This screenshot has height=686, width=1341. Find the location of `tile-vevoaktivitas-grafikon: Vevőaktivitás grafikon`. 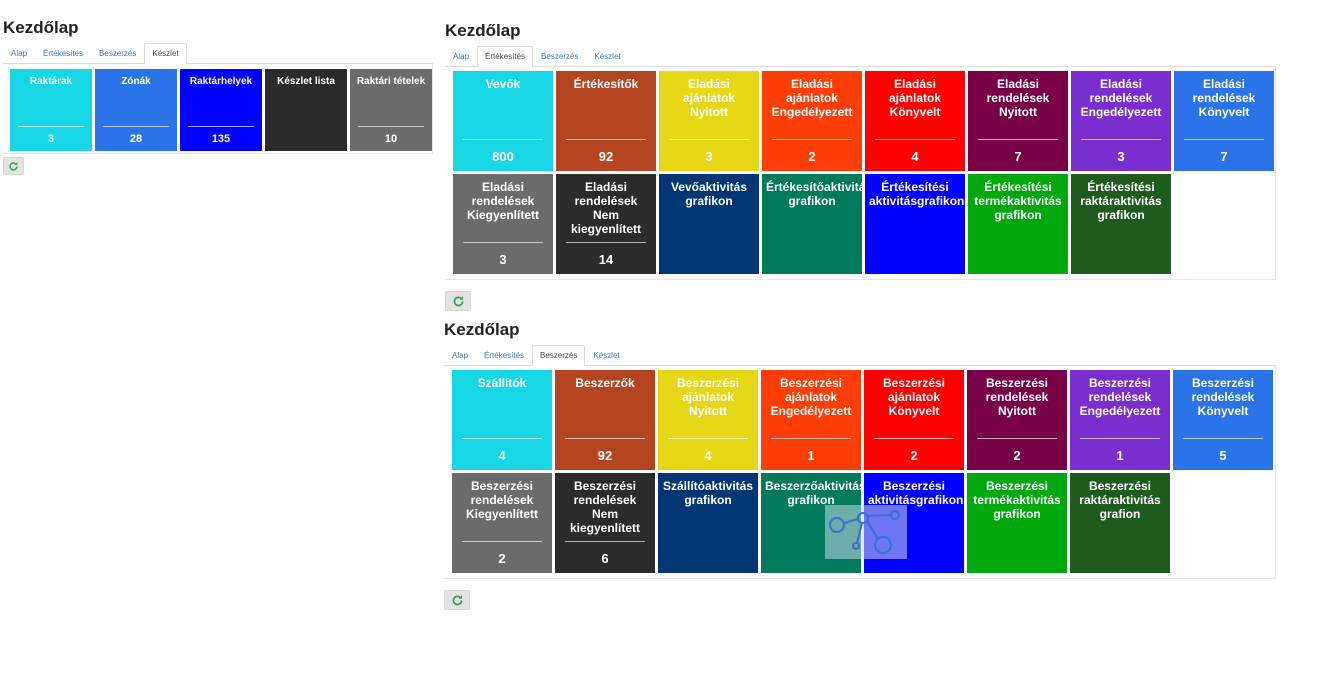

tile-vevoaktivitas-grafikon: Vevőaktivitás grafikon is located at coordinates (709, 224).